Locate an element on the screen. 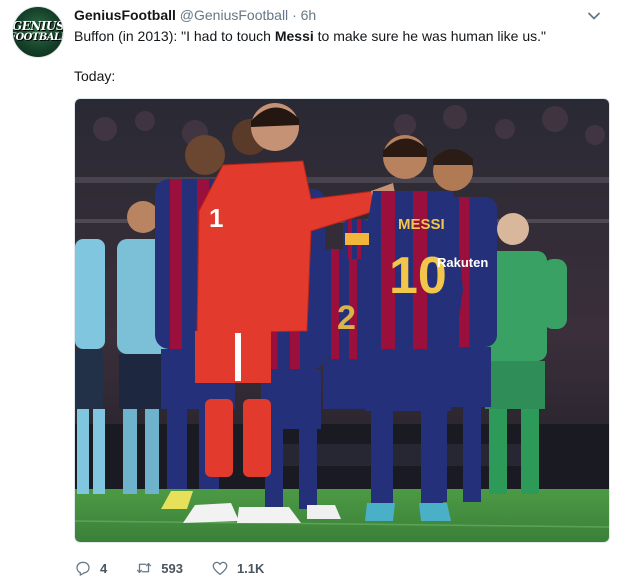  like-button: 1.1K is located at coordinates (237, 568).